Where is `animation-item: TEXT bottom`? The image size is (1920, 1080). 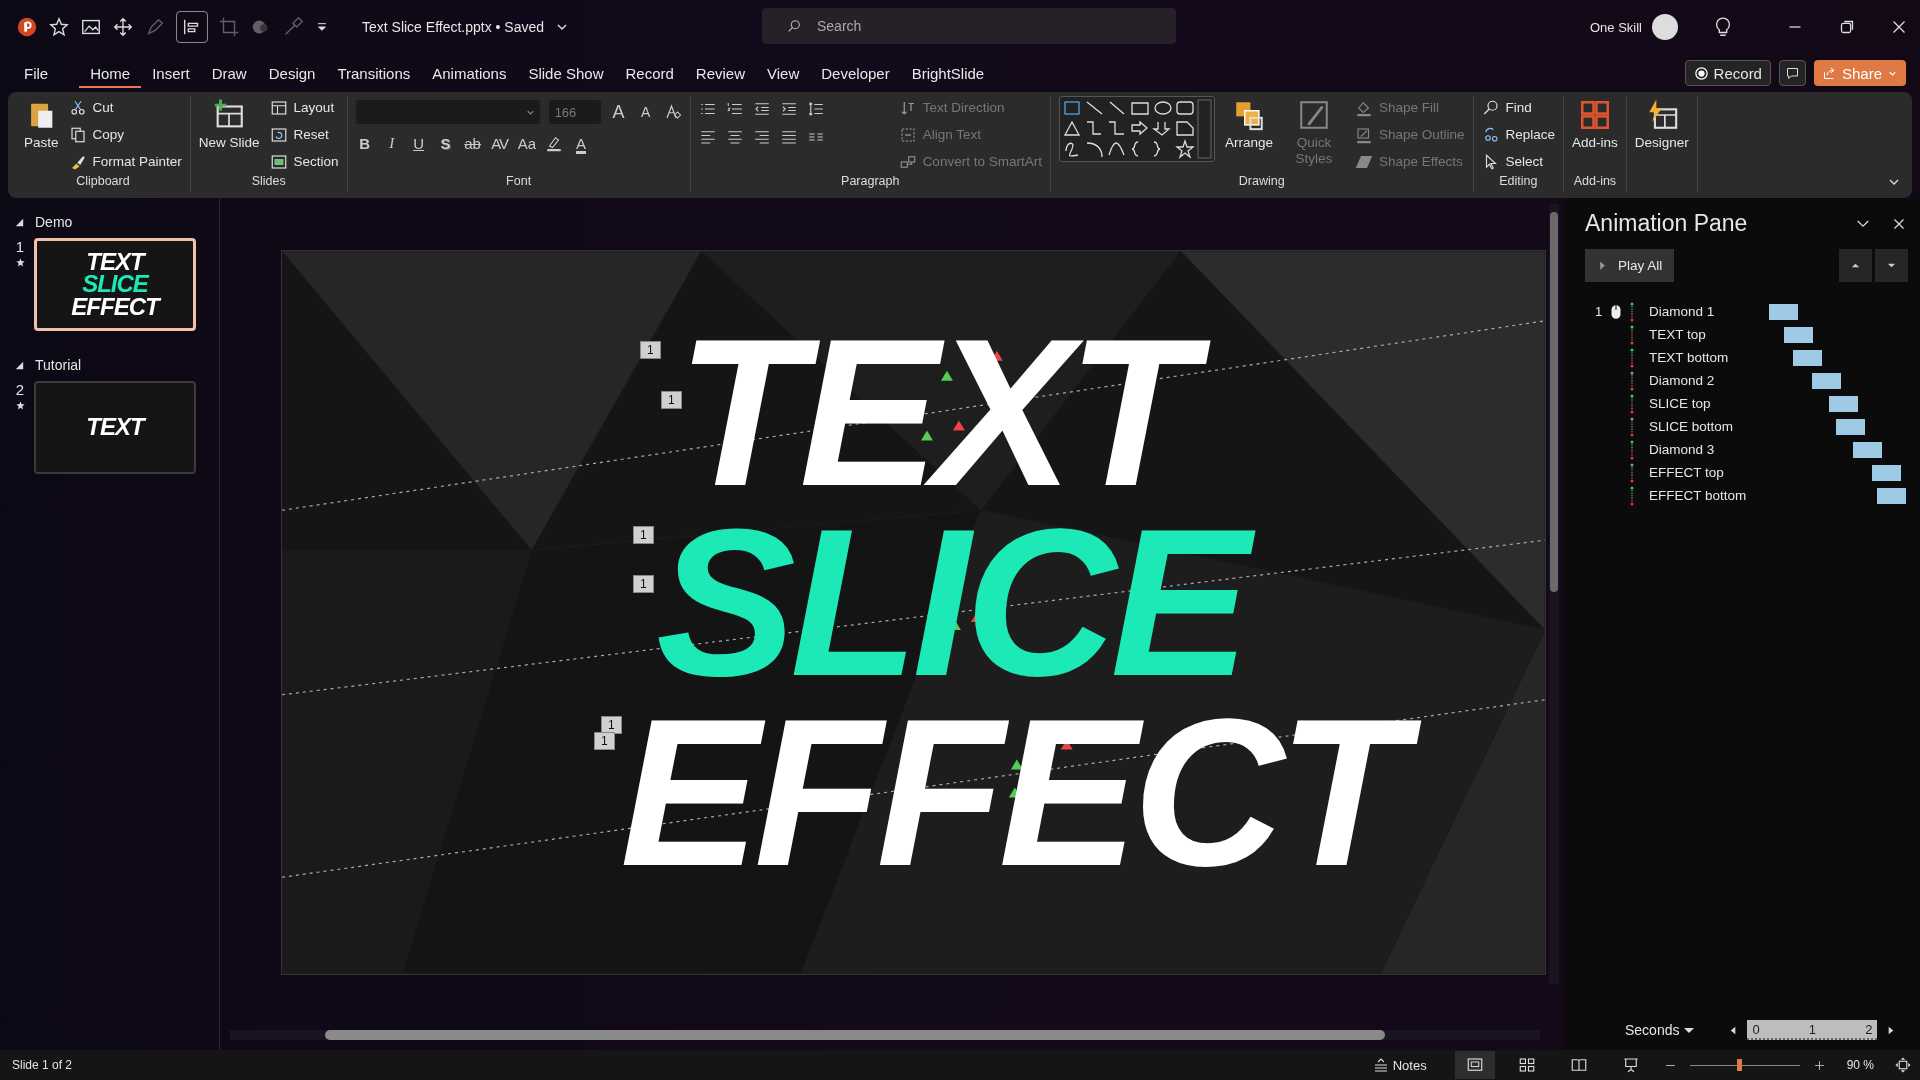 animation-item: TEXT bottom is located at coordinates (1746, 357).